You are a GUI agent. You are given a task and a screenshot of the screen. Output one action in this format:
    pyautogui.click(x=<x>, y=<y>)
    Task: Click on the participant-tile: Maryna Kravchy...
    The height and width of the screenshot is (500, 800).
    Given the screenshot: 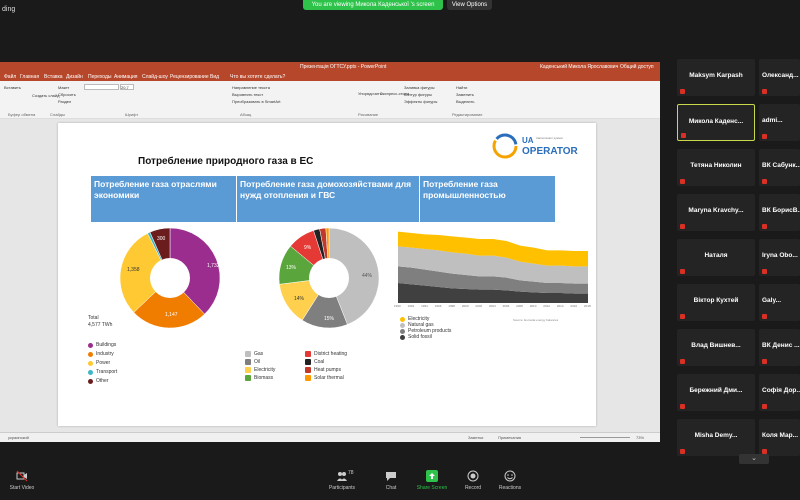 What is the action you would take?
    pyautogui.click(x=716, y=212)
    